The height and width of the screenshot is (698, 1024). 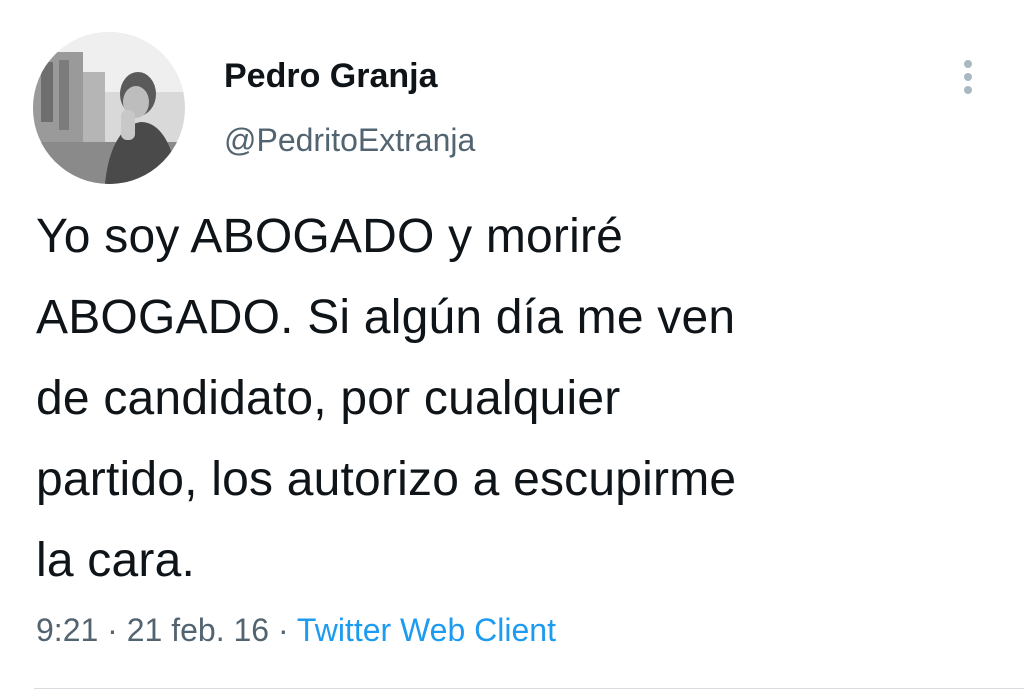 What do you see at coordinates (426, 630) in the screenshot?
I see `tweet-source-link: Twitter Web Client` at bounding box center [426, 630].